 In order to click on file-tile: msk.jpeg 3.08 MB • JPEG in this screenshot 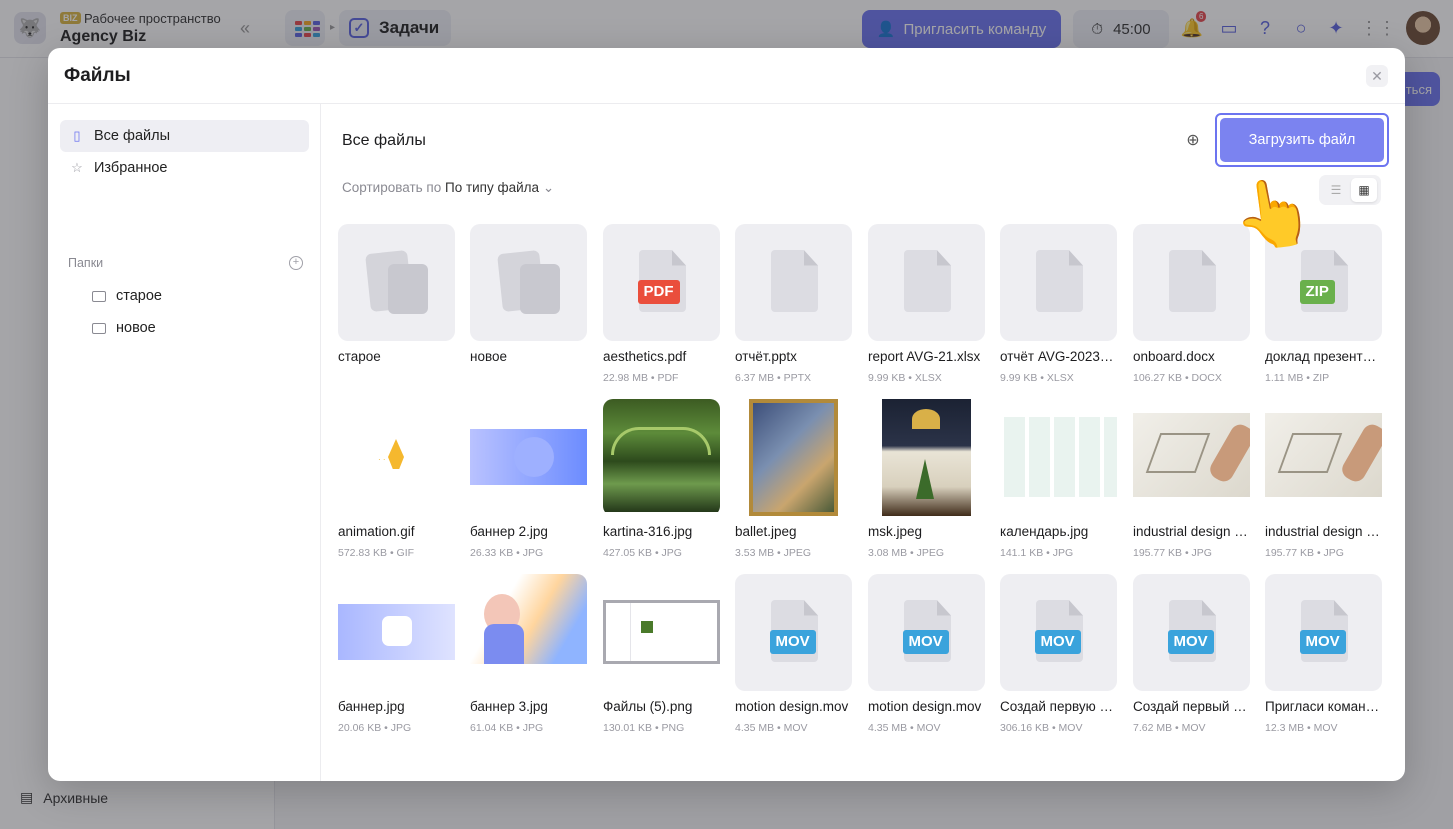, I will do `click(926, 479)`.